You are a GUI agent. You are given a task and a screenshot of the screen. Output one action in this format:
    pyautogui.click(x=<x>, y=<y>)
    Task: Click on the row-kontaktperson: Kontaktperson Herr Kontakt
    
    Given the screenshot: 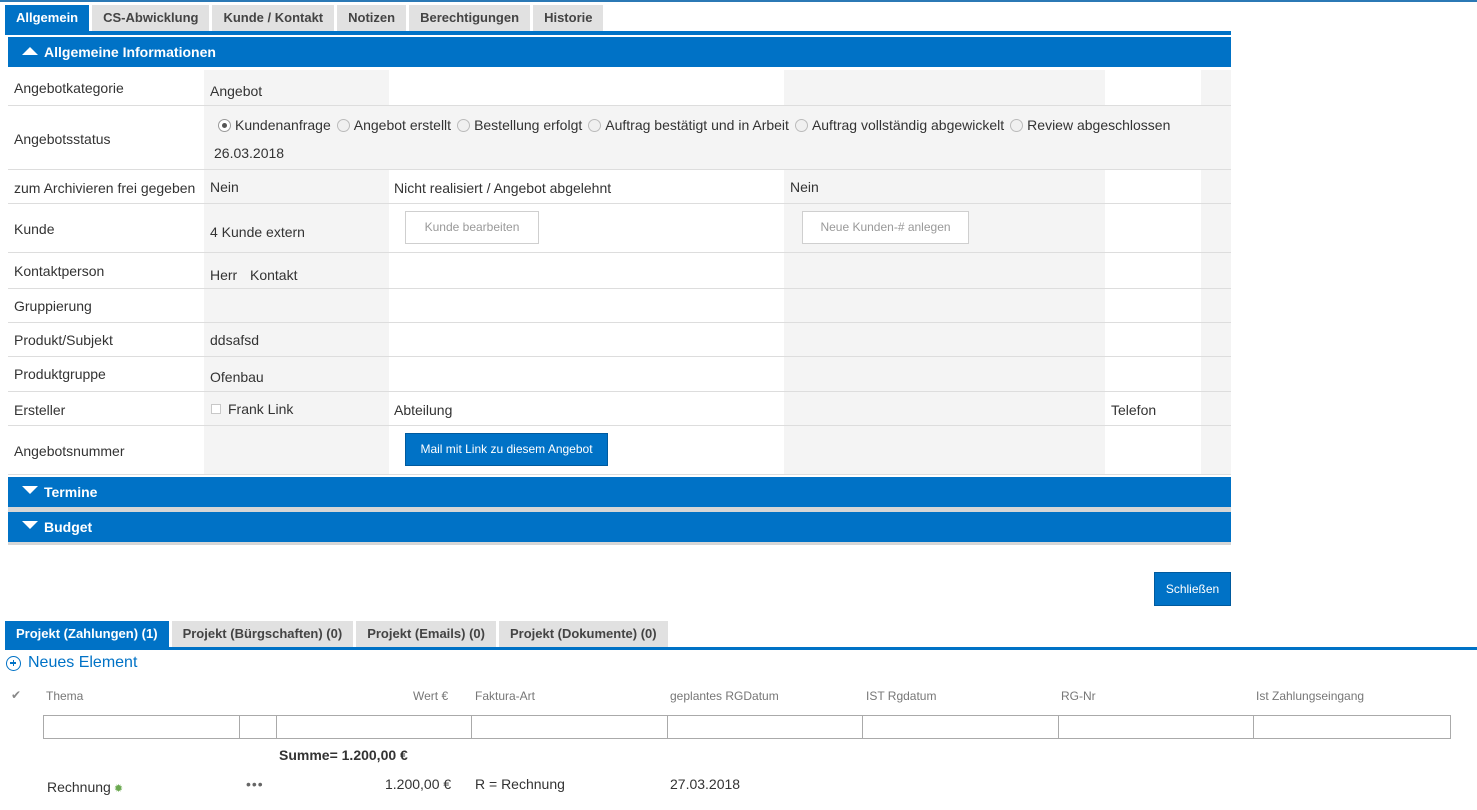 What is the action you would take?
    pyautogui.click(x=619, y=271)
    